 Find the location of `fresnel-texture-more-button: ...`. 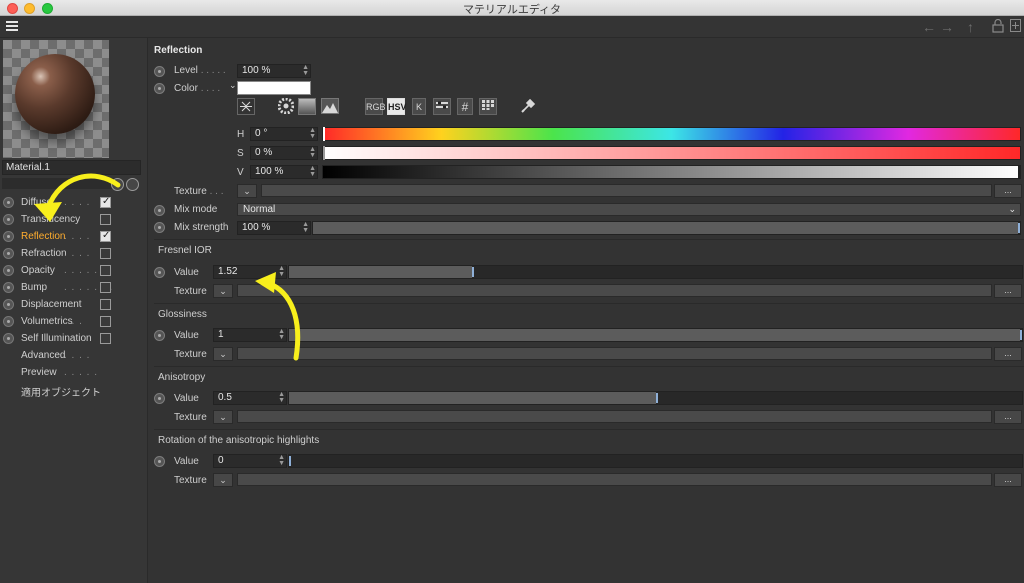

fresnel-texture-more-button: ... is located at coordinates (1008, 291).